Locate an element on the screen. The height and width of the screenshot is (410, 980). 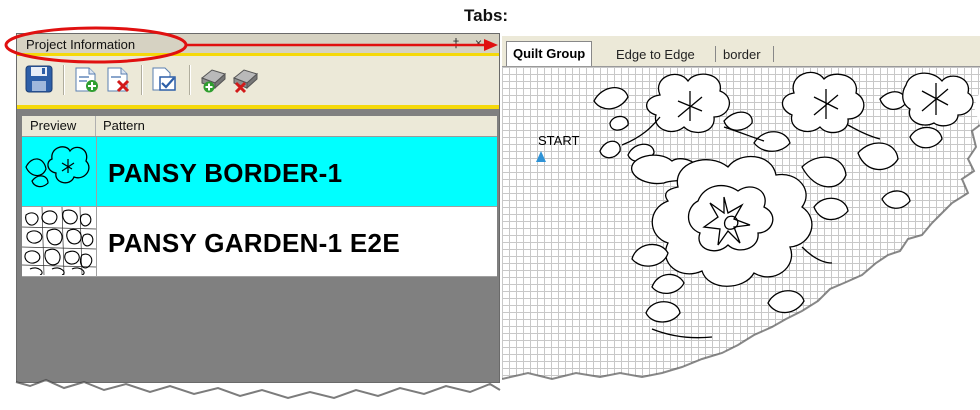
pattern-name: PANSY BORDER-1 is located at coordinates (225, 173).